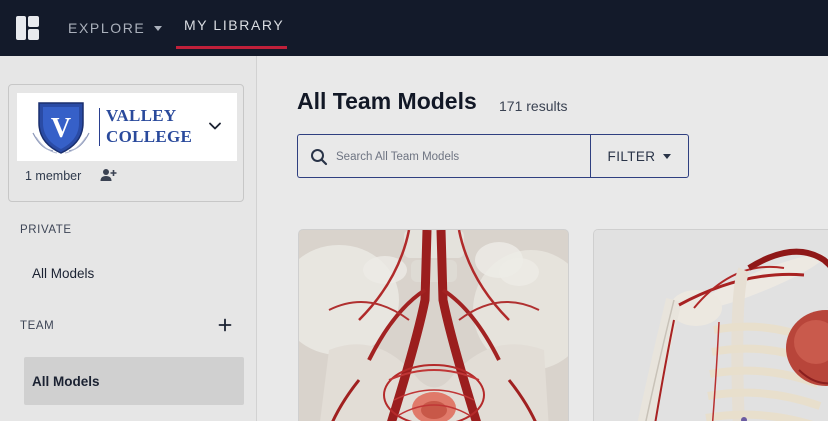 The height and width of the screenshot is (421, 828). What do you see at coordinates (134, 273) in the screenshot?
I see `sidebar-item-private-all-models: All Models` at bounding box center [134, 273].